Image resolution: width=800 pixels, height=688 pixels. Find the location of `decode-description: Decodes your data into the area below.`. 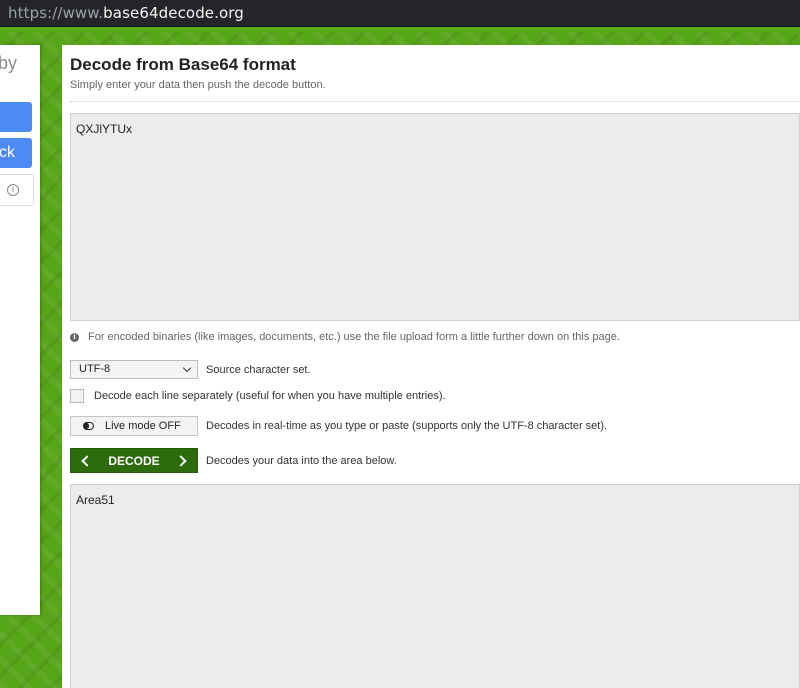

decode-description: Decodes your data into the area below. is located at coordinates (301, 460).